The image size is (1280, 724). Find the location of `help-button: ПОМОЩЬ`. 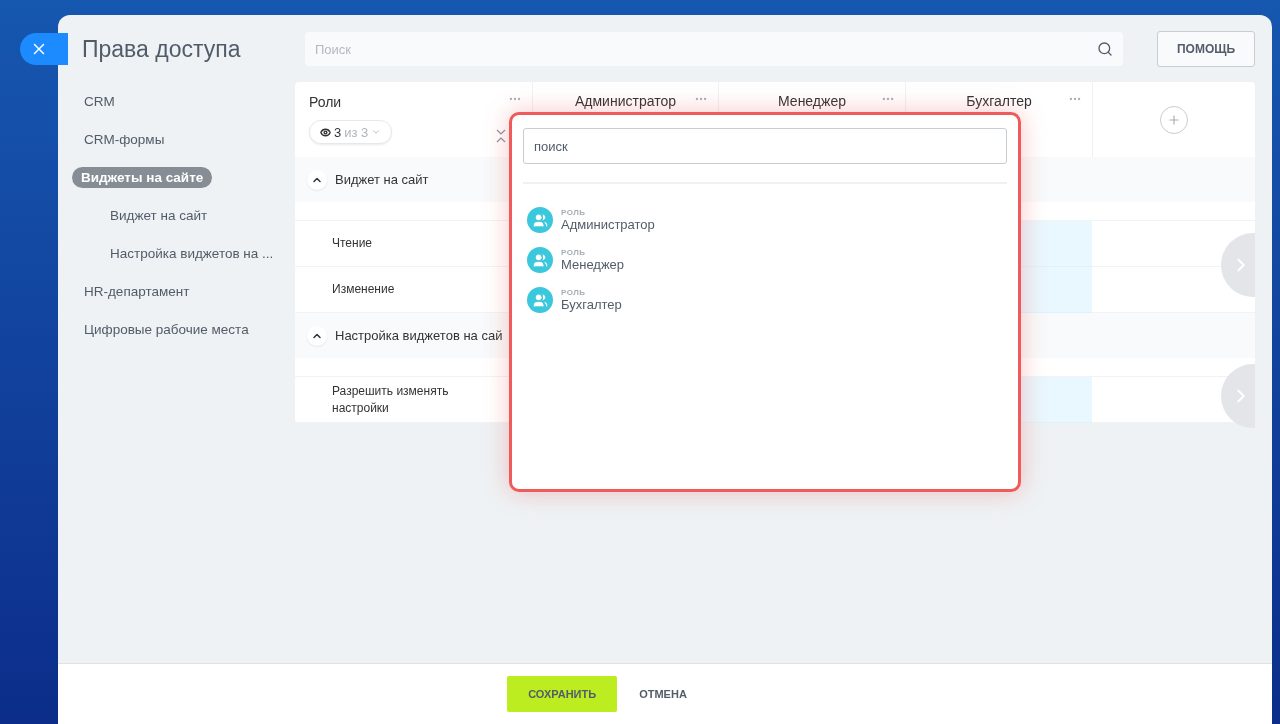

help-button: ПОМОЩЬ is located at coordinates (1206, 49).